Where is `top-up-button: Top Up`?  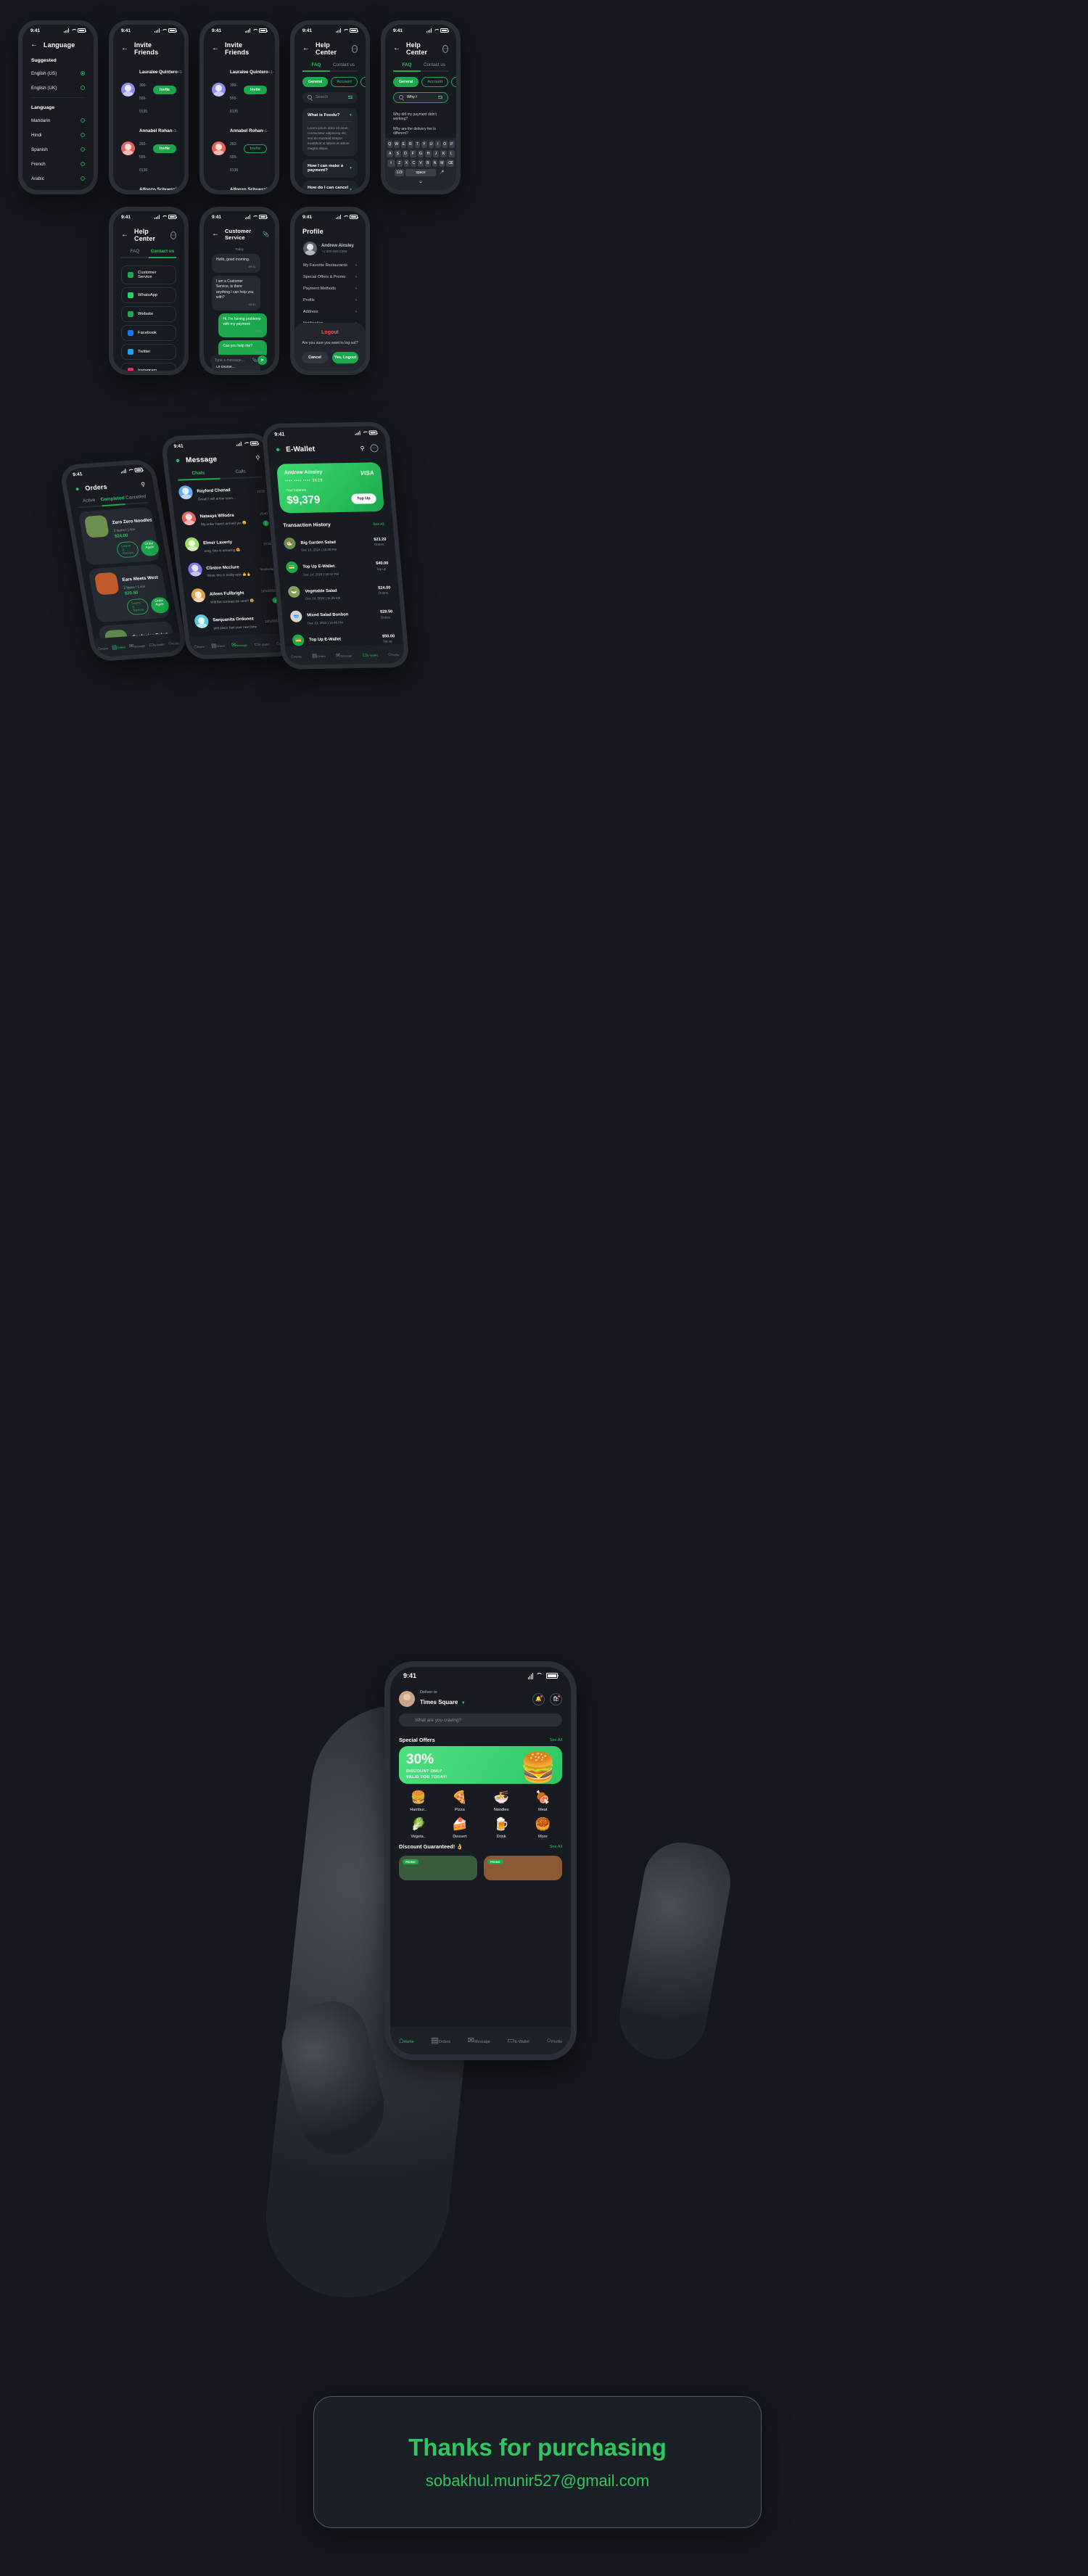
top-up-button: Top Up is located at coordinates (364, 498).